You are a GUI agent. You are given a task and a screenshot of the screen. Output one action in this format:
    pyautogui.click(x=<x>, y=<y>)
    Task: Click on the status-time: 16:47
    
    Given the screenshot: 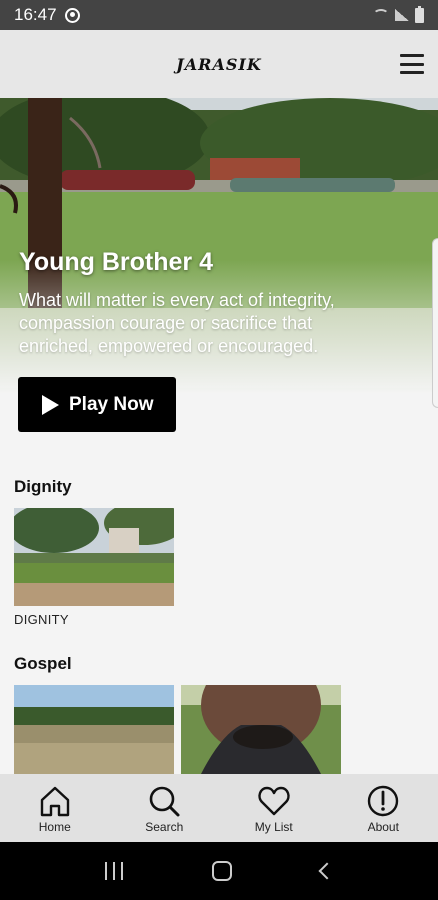 What is the action you would take?
    pyautogui.click(x=35, y=14)
    